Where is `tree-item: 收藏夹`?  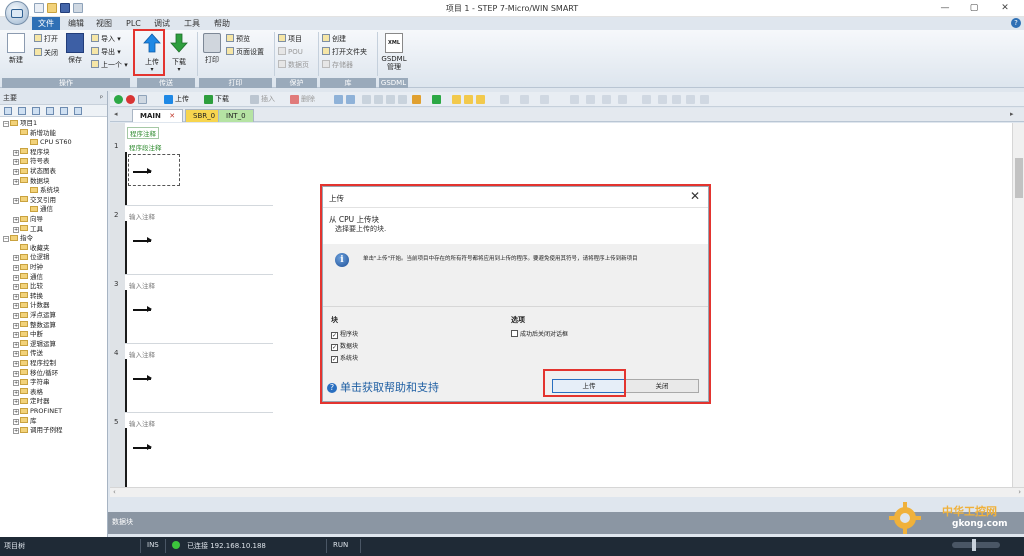
tree-item: 收藏夹 is located at coordinates (31, 249).